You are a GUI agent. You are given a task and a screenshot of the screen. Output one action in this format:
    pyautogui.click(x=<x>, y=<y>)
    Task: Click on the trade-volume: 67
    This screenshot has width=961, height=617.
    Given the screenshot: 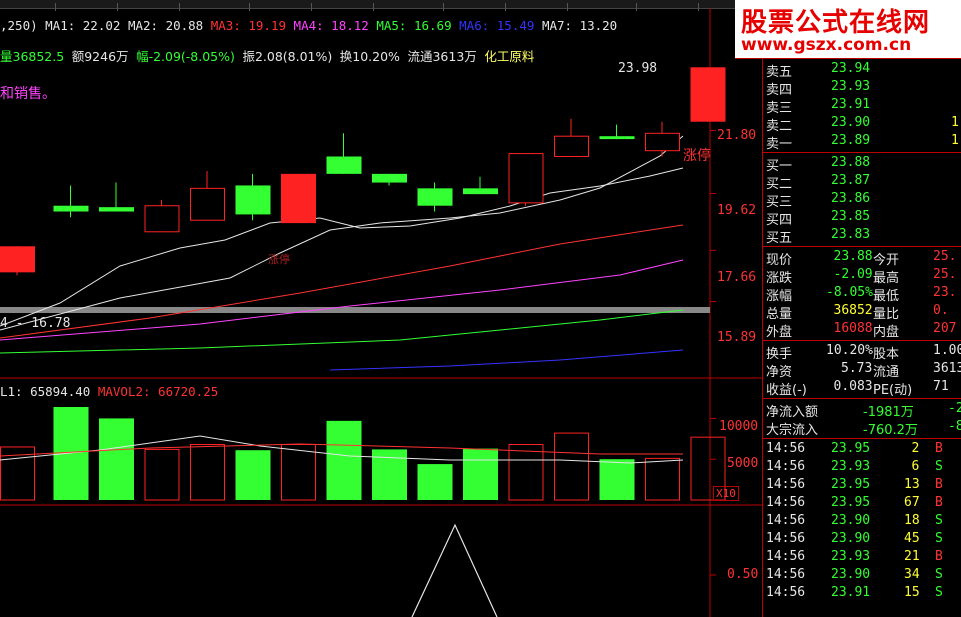 What is the action you would take?
    pyautogui.click(x=912, y=502)
    